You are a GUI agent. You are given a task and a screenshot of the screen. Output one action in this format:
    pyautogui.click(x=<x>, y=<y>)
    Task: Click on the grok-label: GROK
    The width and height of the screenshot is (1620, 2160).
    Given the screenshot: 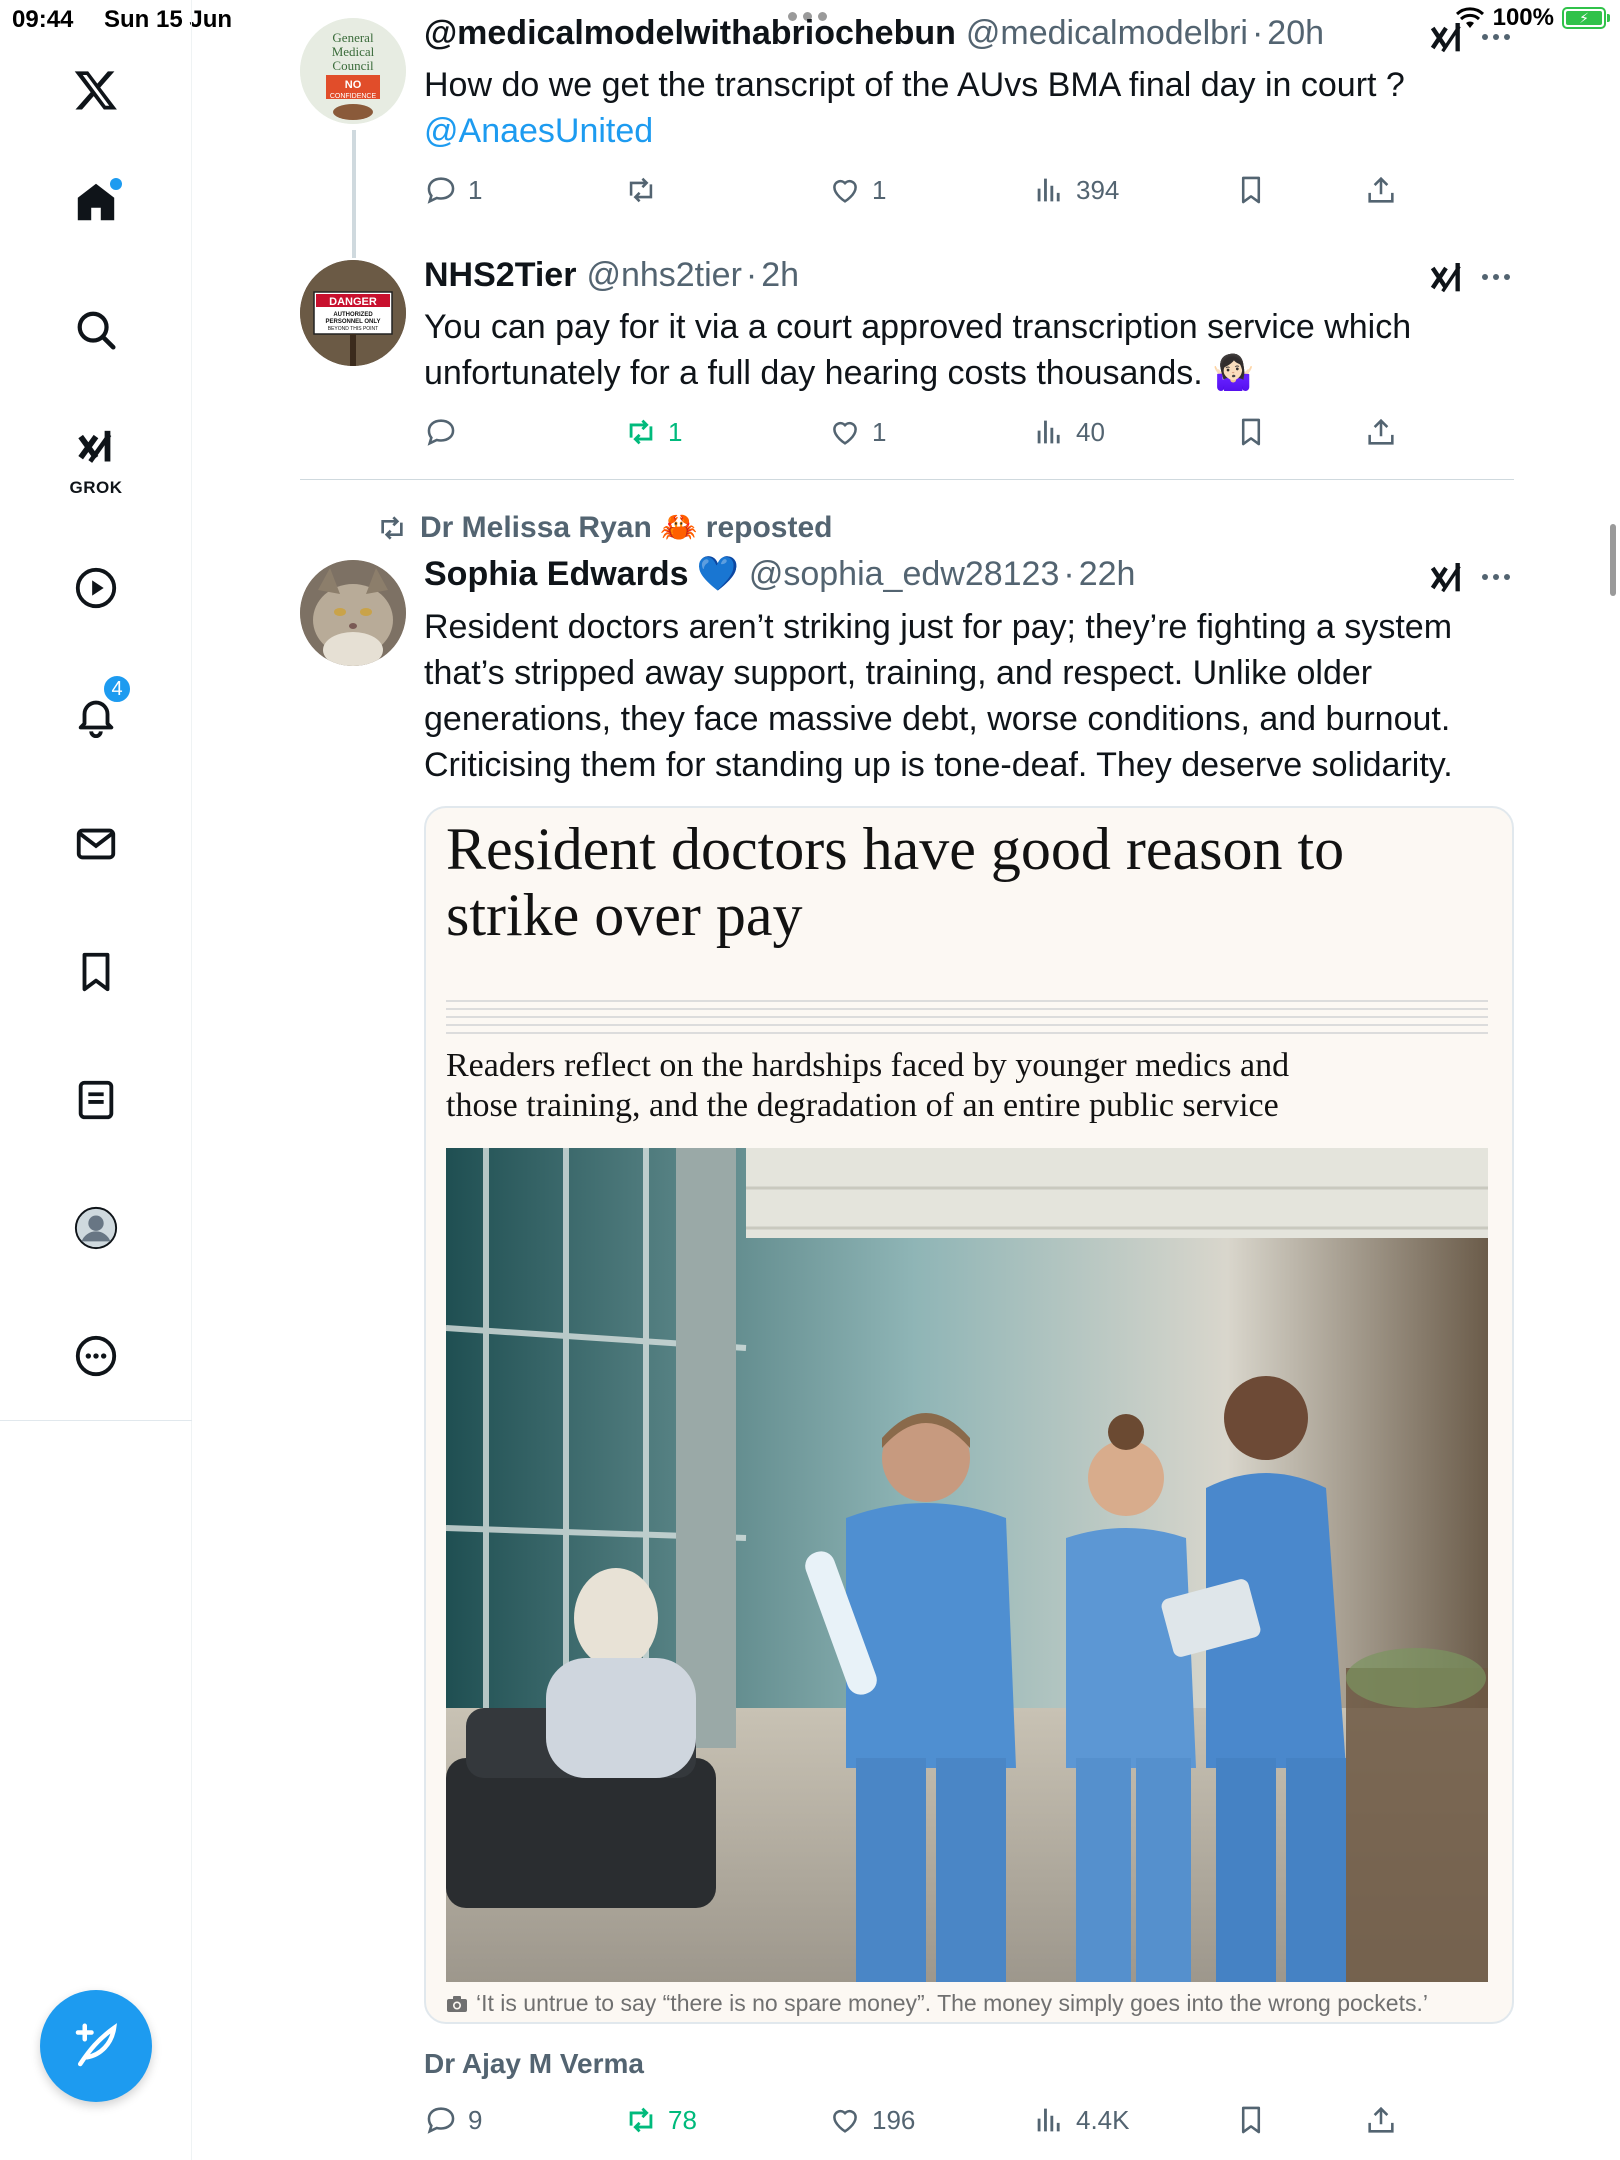 What is the action you would take?
    pyautogui.click(x=96, y=487)
    